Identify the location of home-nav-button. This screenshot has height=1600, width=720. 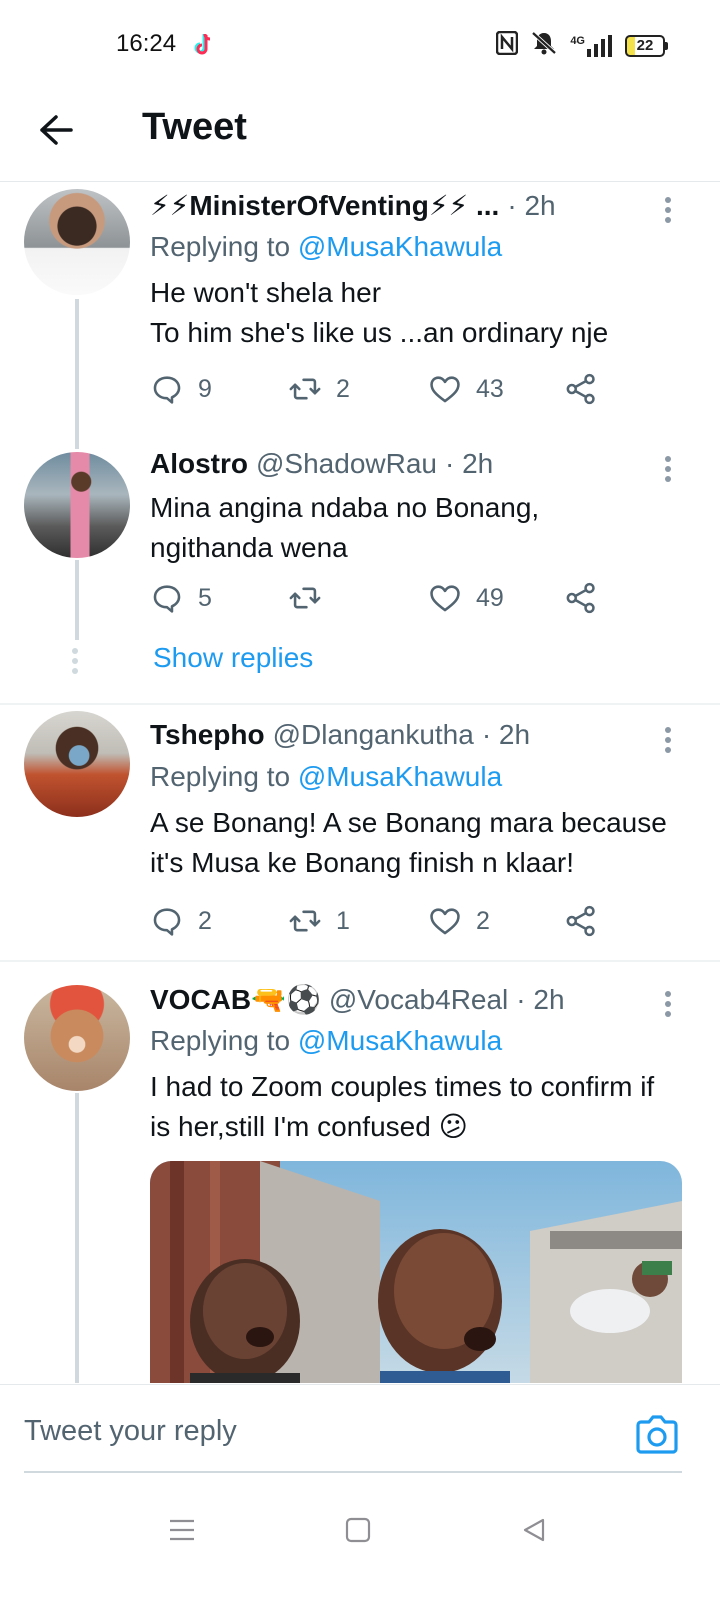
(358, 1530).